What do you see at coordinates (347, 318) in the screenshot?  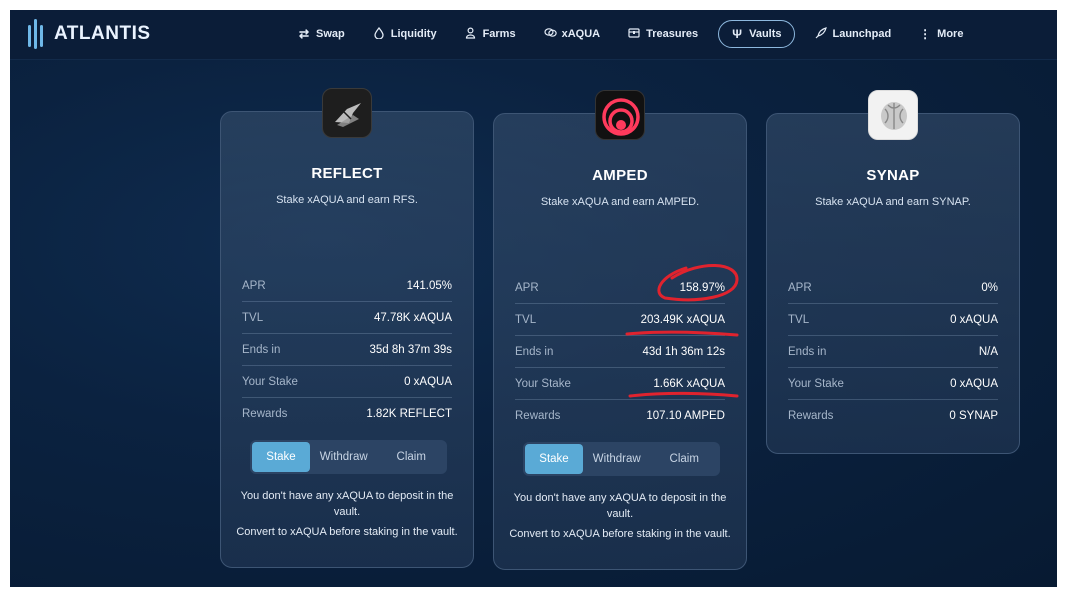 I see `stat-row-tvl: TVL 47.78K xAQUA` at bounding box center [347, 318].